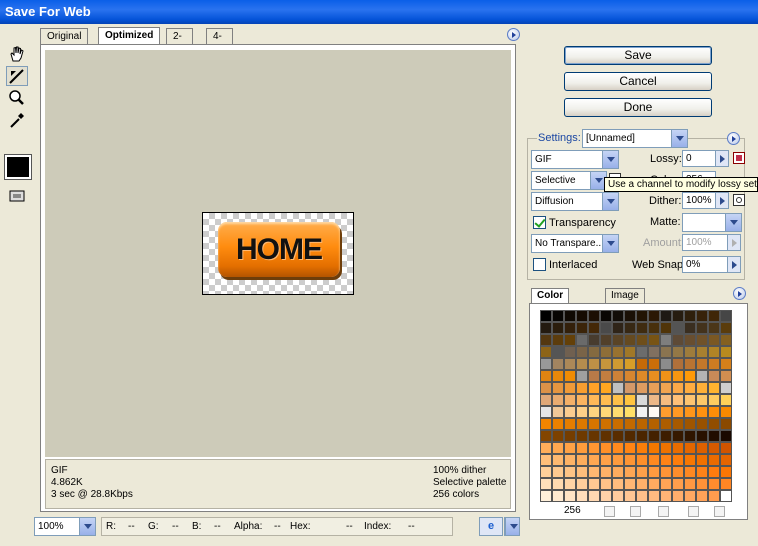 This screenshot has height=546, width=758. What do you see at coordinates (17, 98) in the screenshot?
I see `zoom-tool-icon` at bounding box center [17, 98].